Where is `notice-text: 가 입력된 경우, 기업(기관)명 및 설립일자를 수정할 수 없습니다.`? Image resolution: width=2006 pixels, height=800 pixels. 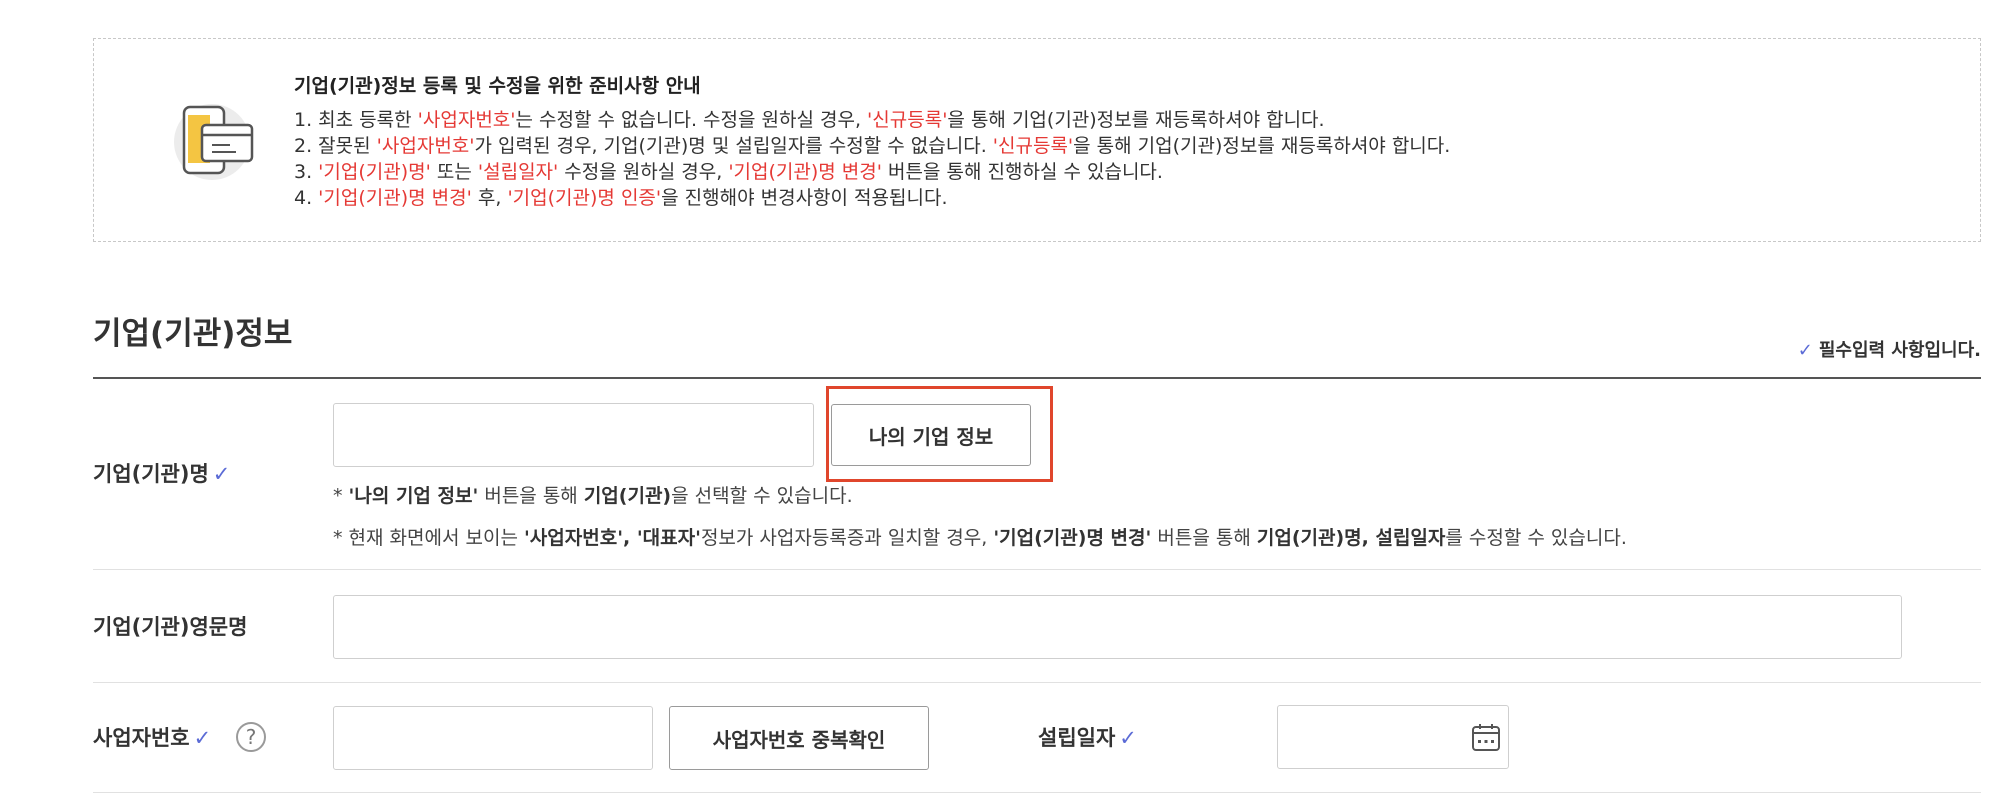 notice-text: 가 입력된 경우, 기업(기관)명 및 설립일자를 수정할 수 없습니다. is located at coordinates (733, 146).